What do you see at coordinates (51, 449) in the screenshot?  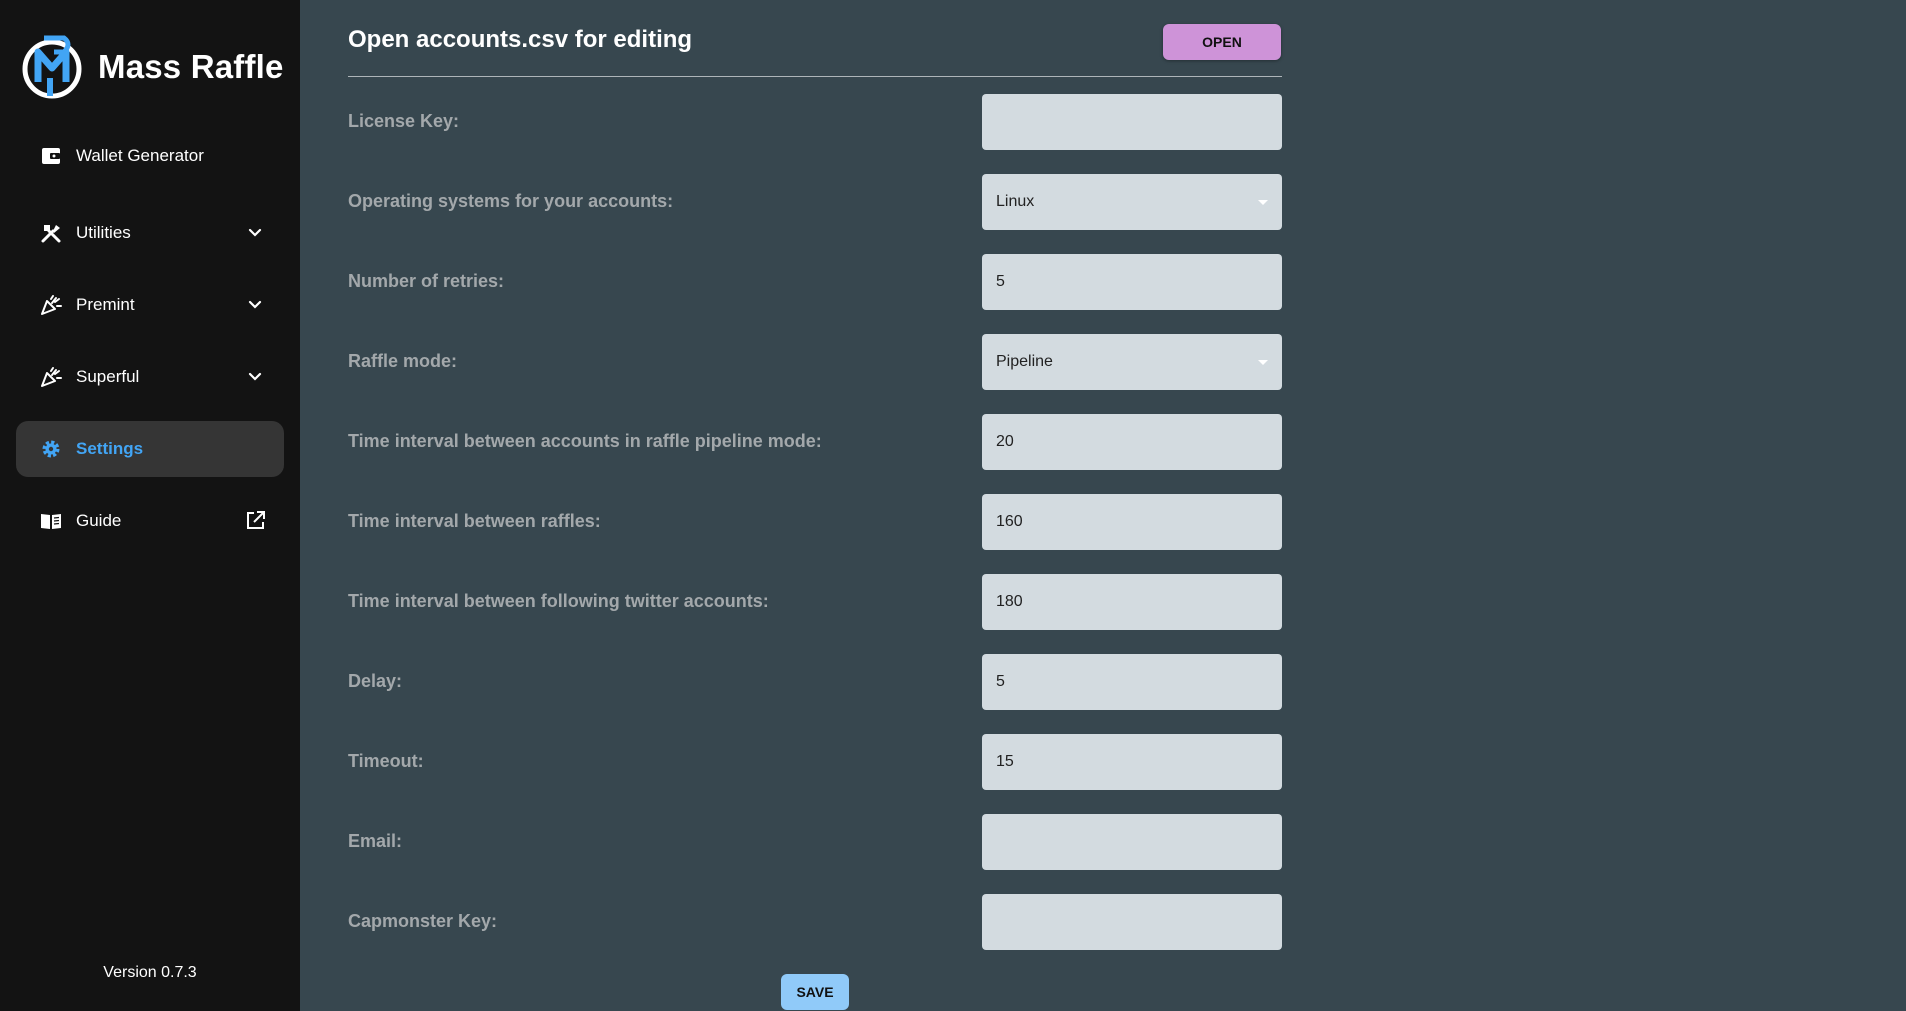 I see `gear-icon` at bounding box center [51, 449].